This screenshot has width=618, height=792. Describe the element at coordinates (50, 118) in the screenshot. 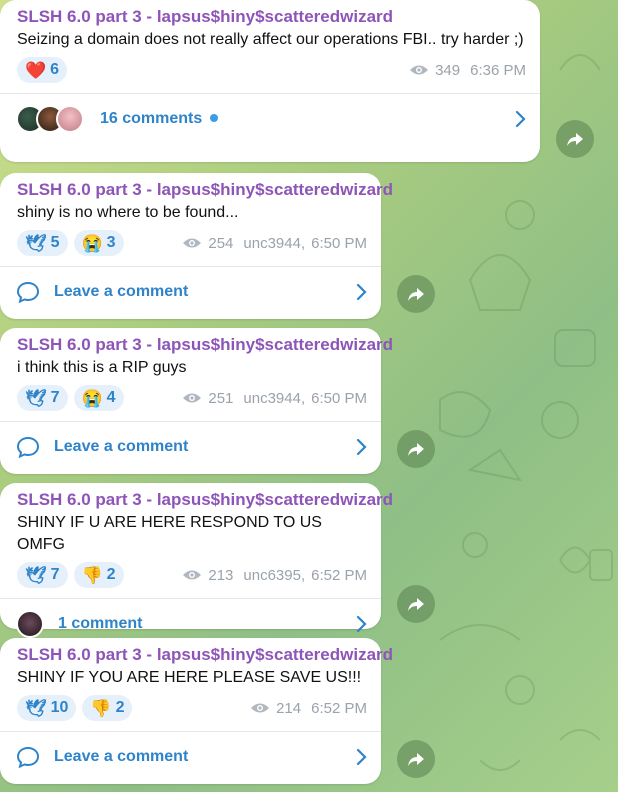

I see `commenter-avatars` at that location.